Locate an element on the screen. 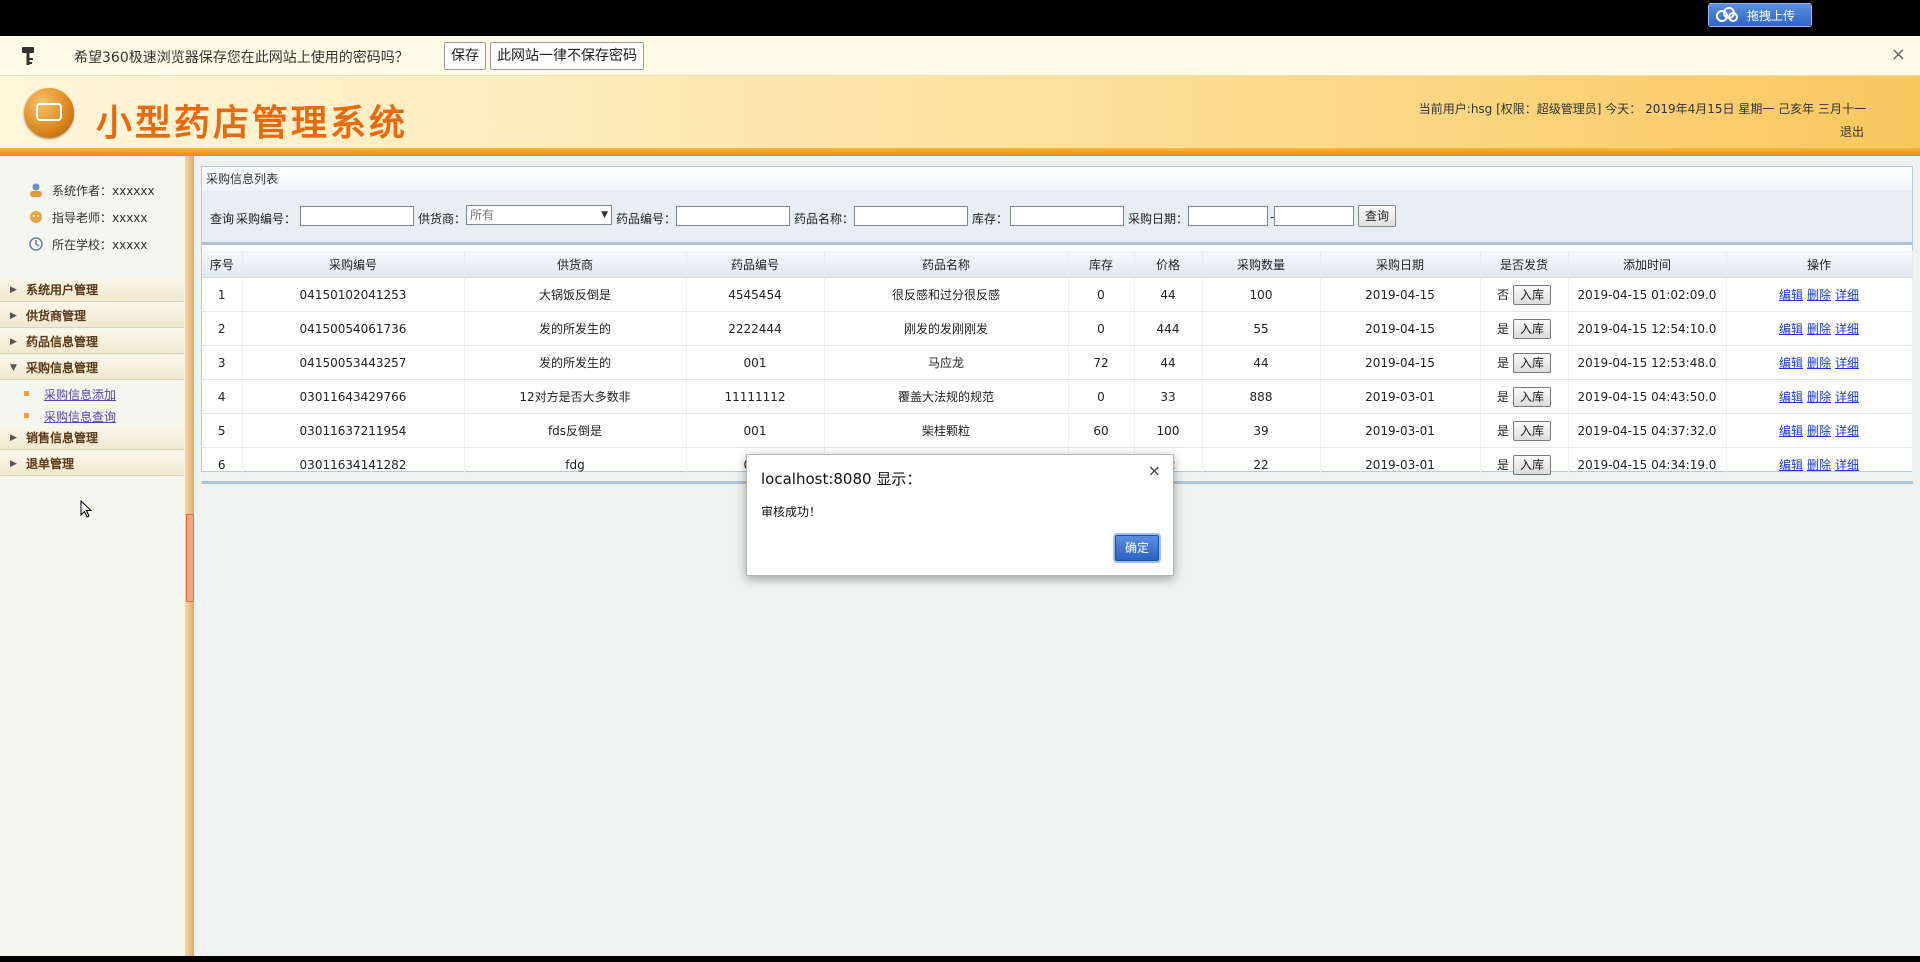  sidebar-author-text: 系统作者：xxxxxx is located at coordinates (103, 191).